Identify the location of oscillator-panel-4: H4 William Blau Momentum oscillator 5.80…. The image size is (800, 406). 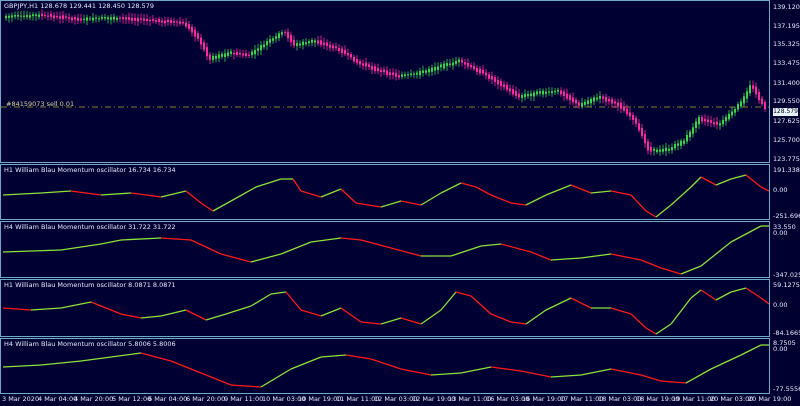
(385, 366).